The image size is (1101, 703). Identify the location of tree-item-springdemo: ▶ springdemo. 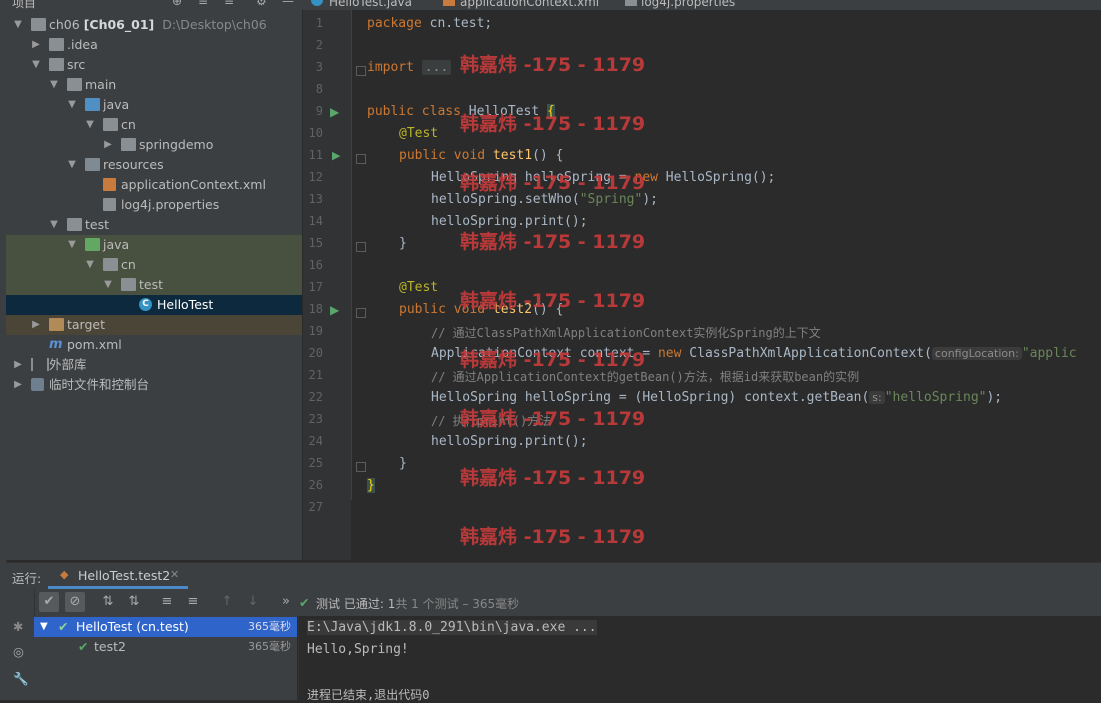
(154, 145).